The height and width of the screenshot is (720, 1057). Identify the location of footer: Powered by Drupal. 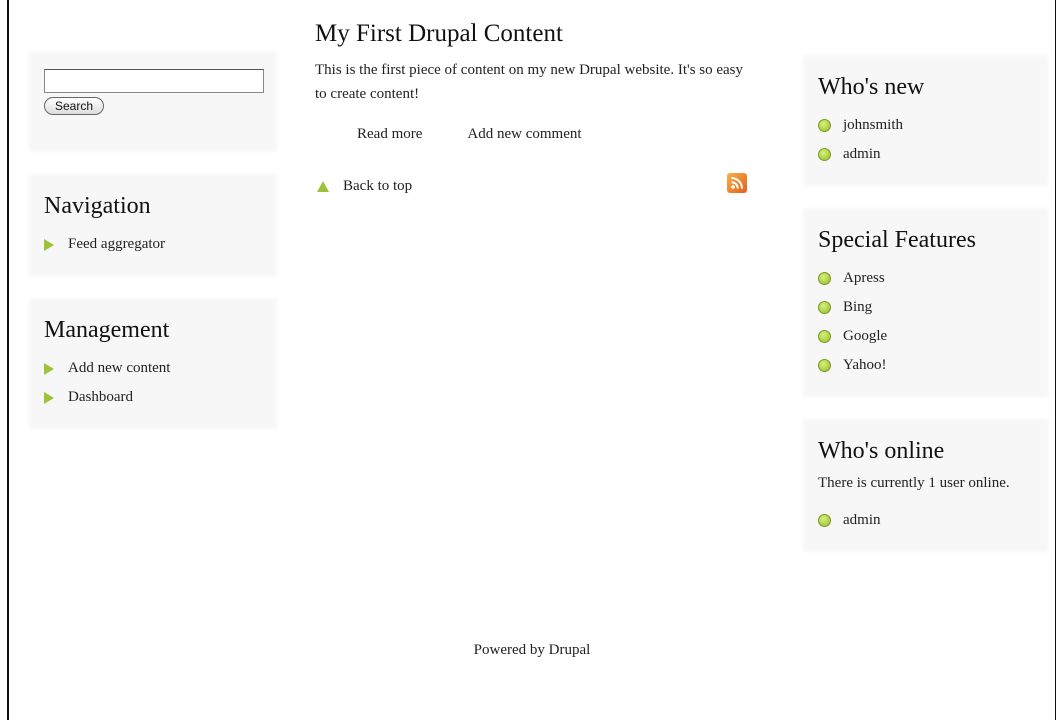
(532, 650).